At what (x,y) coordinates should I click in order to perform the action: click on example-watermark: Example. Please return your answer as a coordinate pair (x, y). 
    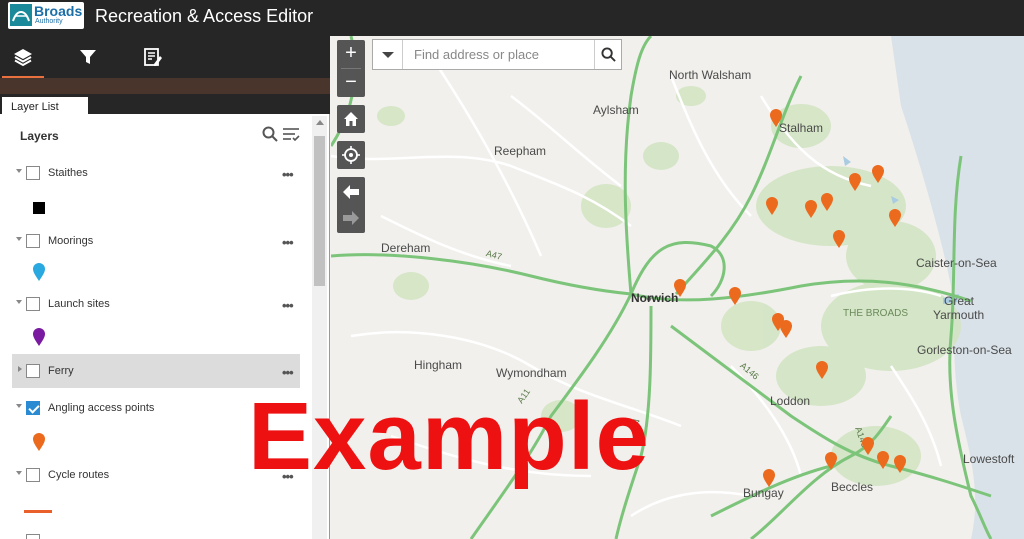
    Looking at the image, I should click on (449, 436).